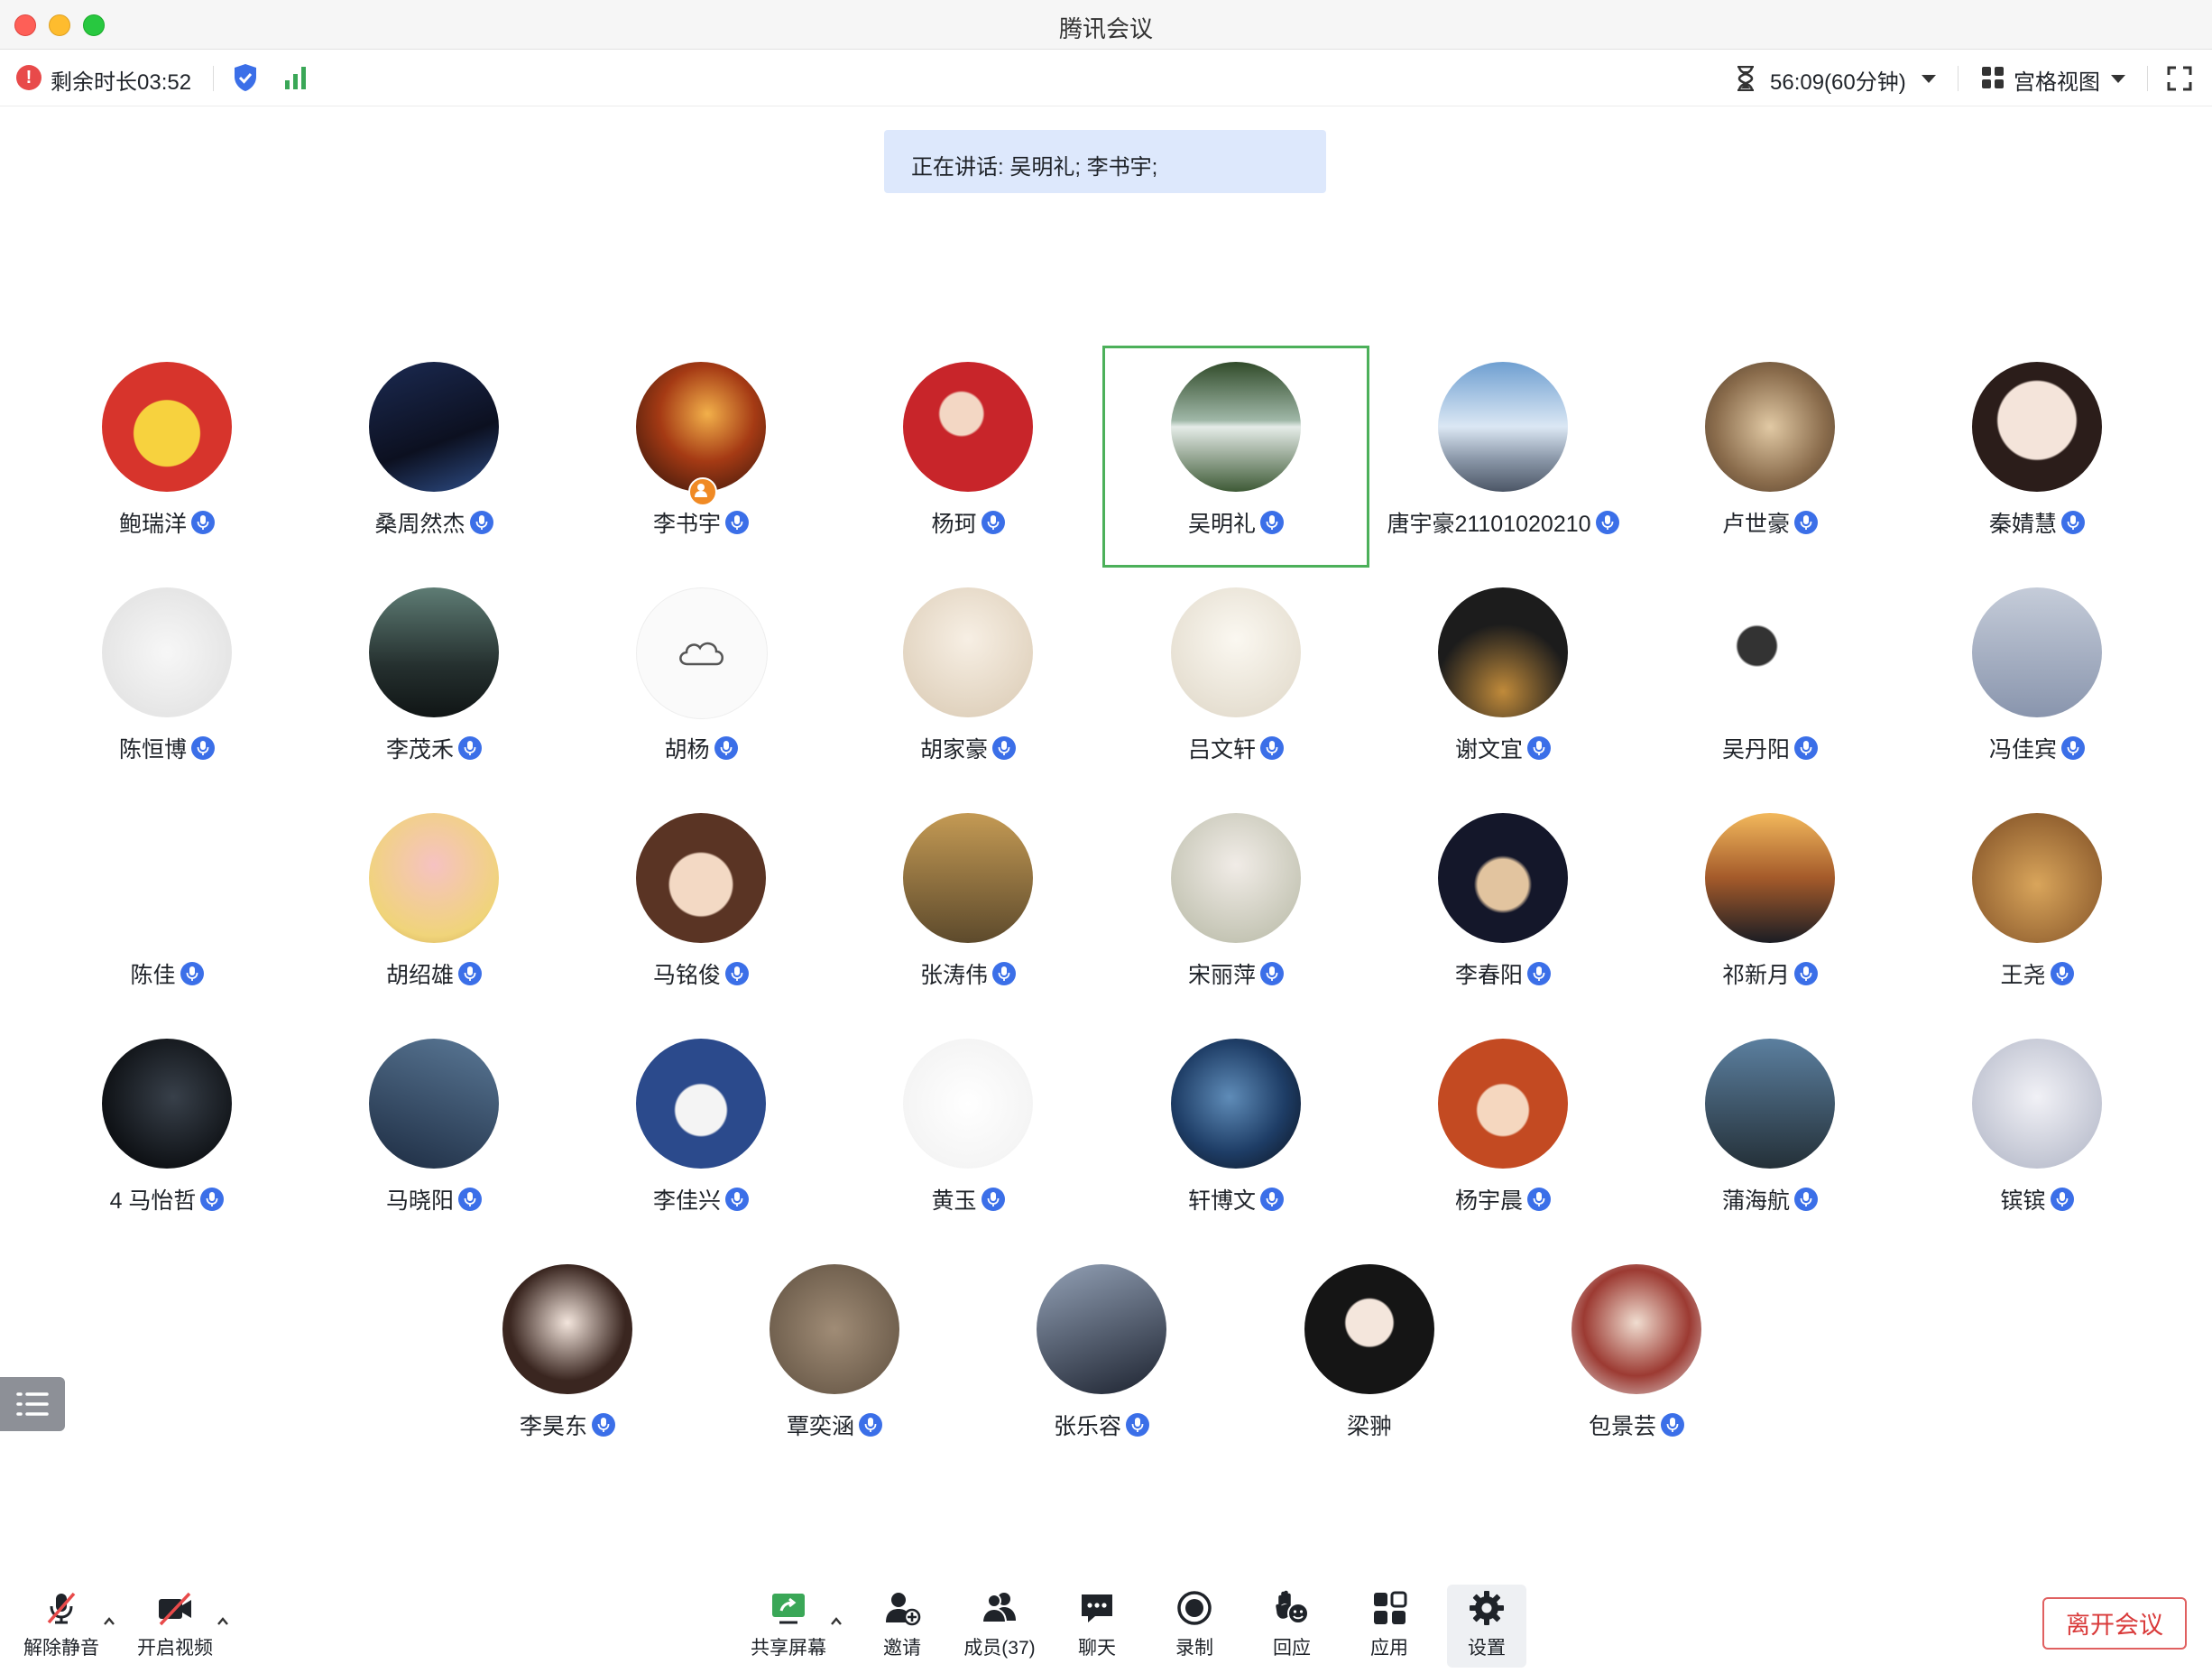 The height and width of the screenshot is (1673, 2212). What do you see at coordinates (967, 1133) in the screenshot?
I see `participant-tile: 黄玉` at bounding box center [967, 1133].